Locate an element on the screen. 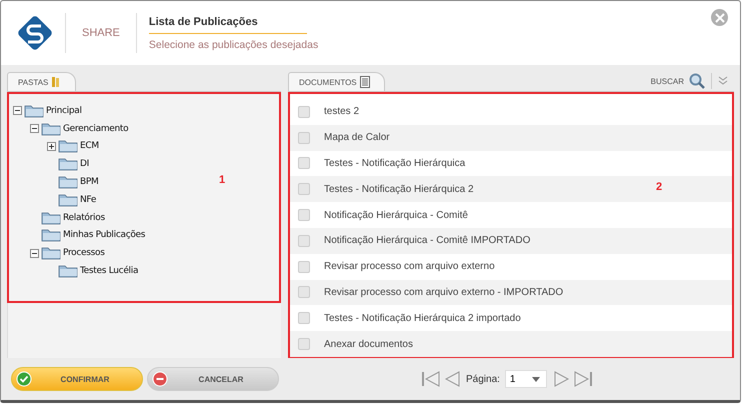 The image size is (743, 407). dialog-title: Lista de Publicações is located at coordinates (227, 25).